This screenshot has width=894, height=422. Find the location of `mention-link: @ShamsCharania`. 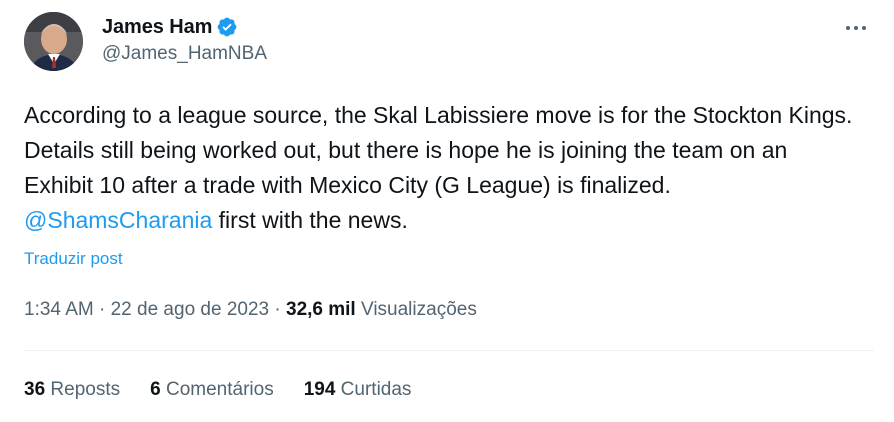

mention-link: @ShamsCharania is located at coordinates (118, 220).